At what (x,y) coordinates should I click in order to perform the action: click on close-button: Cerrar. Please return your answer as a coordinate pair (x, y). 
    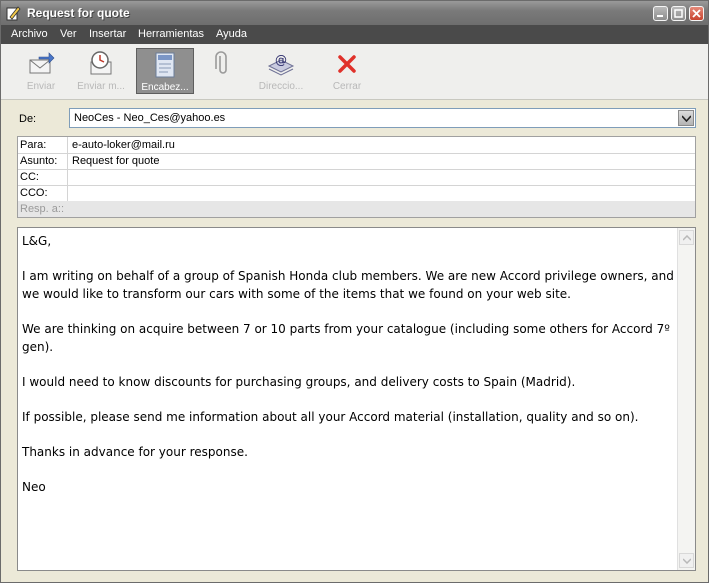
    Looking at the image, I should click on (347, 71).